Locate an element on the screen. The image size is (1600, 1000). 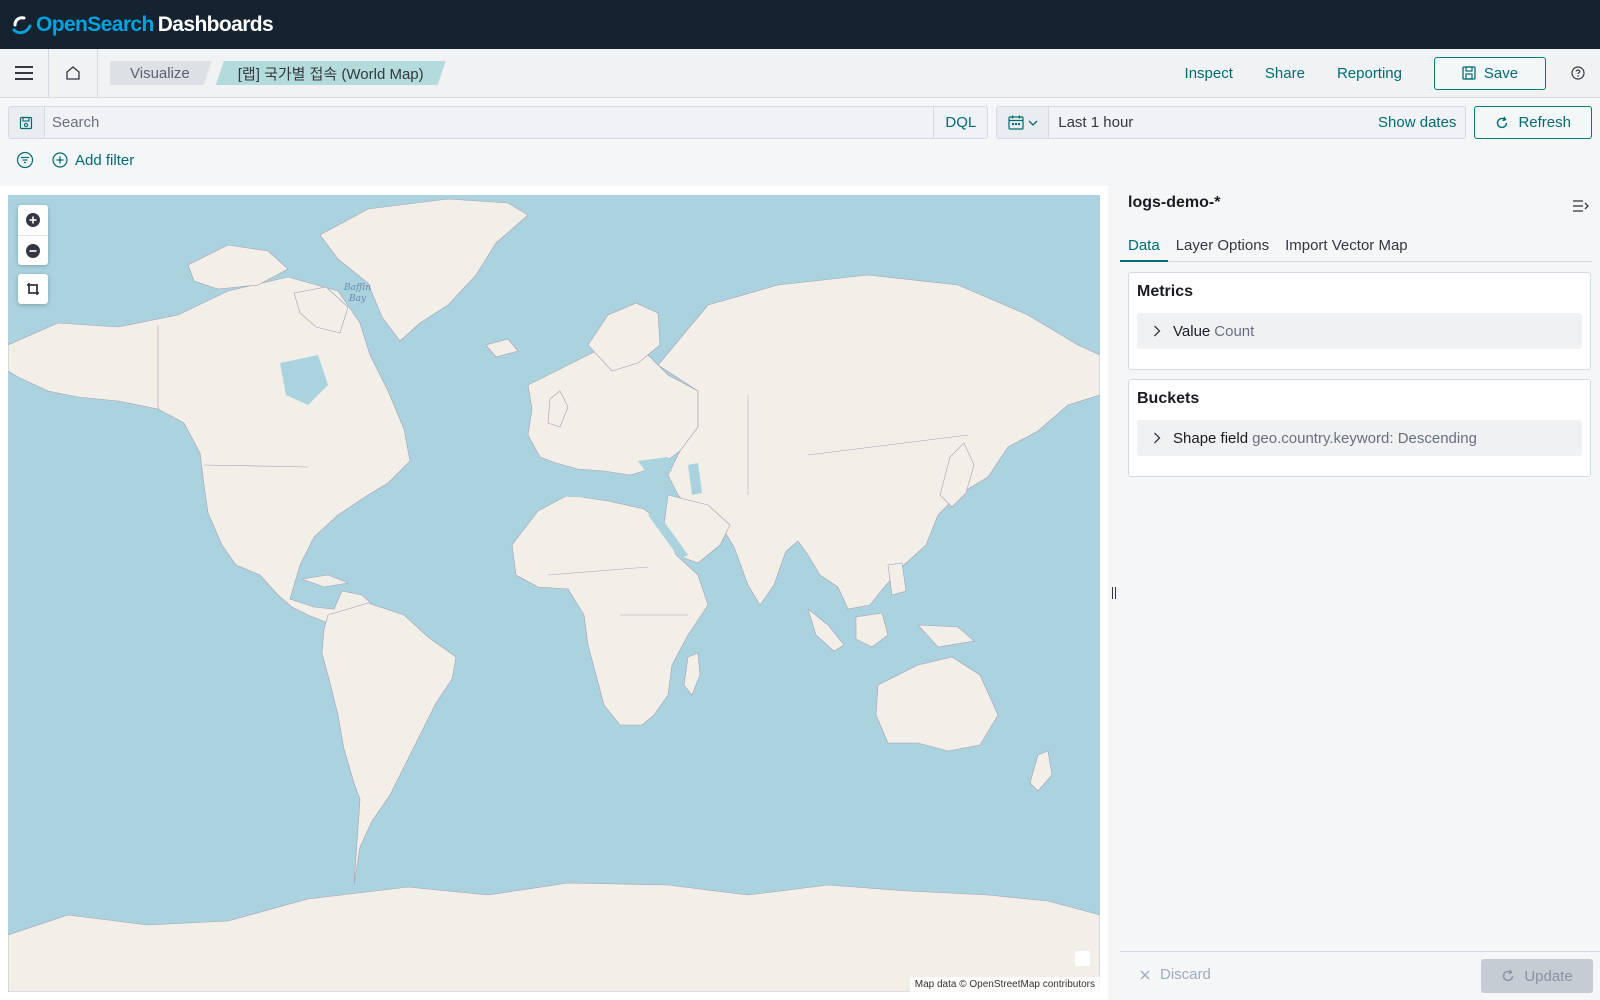
land-cuba is located at coordinates (325, 581).